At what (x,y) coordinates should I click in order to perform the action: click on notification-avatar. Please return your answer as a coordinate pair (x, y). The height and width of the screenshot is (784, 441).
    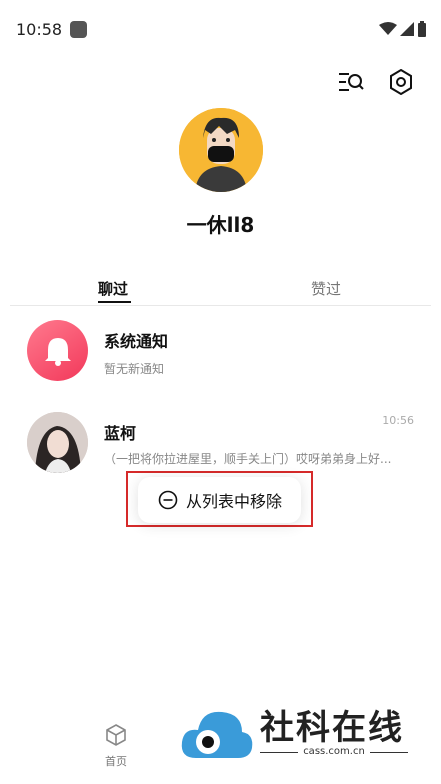
    Looking at the image, I should click on (57, 350).